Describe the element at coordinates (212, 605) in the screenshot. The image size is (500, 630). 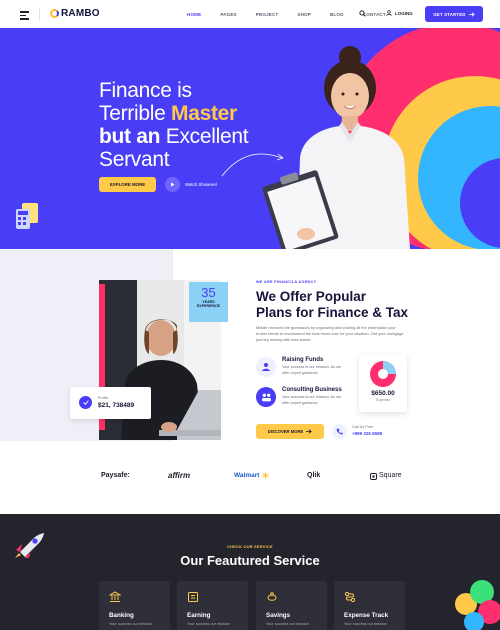
I see `service-card-earning: Earning Your success our mission` at that location.